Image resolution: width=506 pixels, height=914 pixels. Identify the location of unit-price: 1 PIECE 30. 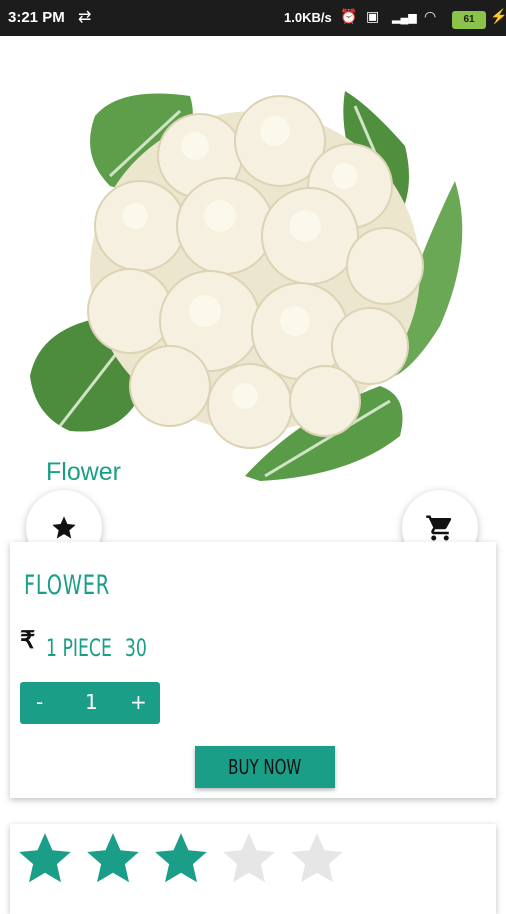
(96, 648).